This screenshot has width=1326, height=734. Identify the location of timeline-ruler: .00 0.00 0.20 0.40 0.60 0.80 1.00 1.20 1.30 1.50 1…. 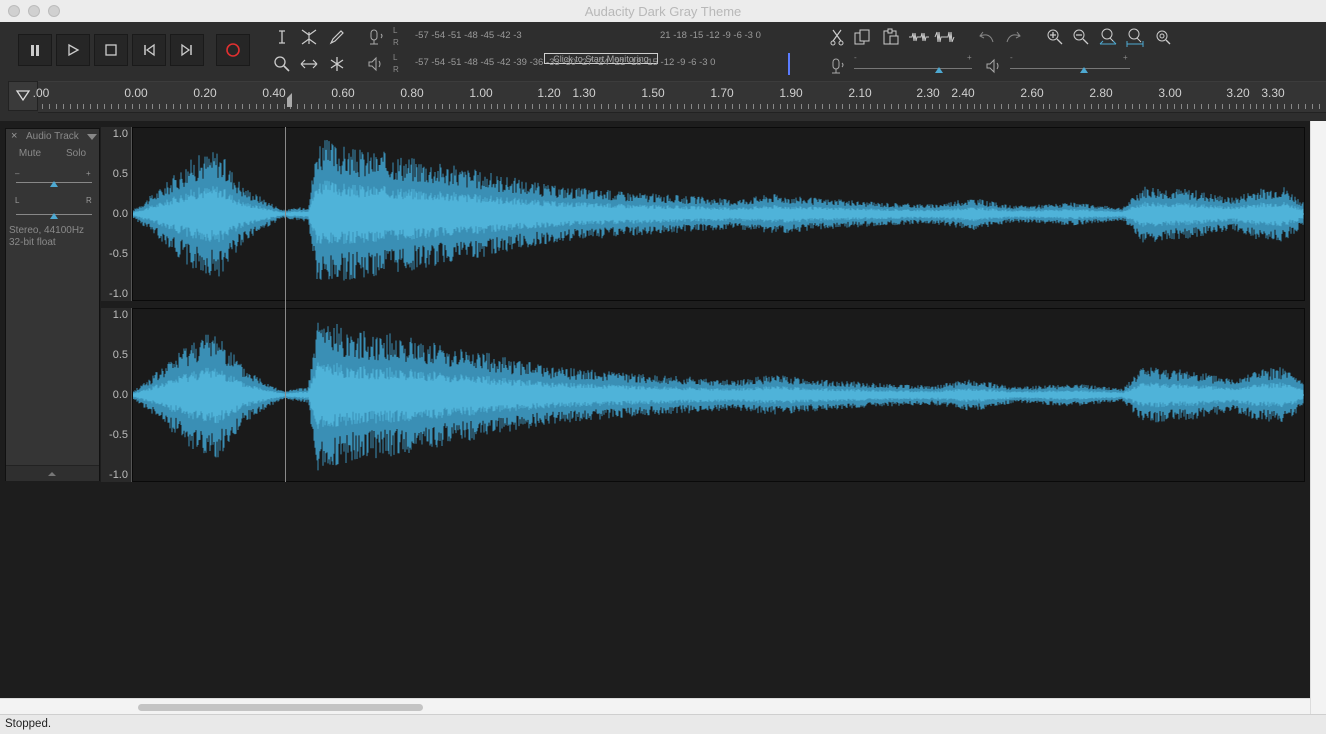
(663, 100).